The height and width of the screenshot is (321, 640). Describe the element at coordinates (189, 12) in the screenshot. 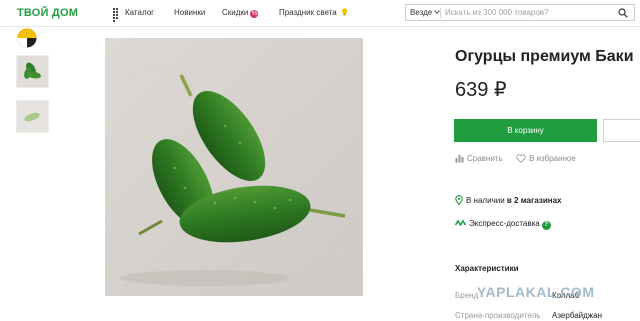

I see `nav-new: Новинки` at that location.